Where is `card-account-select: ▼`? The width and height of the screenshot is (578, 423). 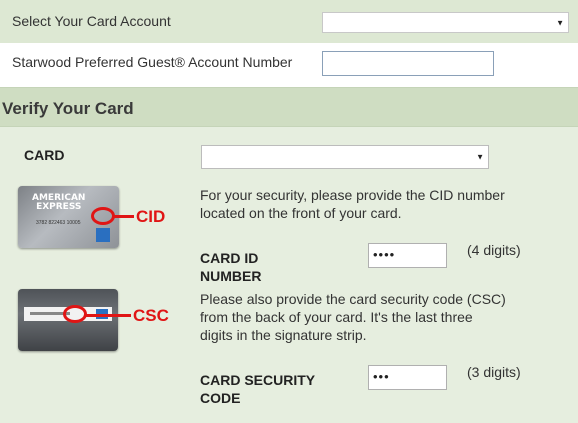
card-account-select: ▼ is located at coordinates (445, 22).